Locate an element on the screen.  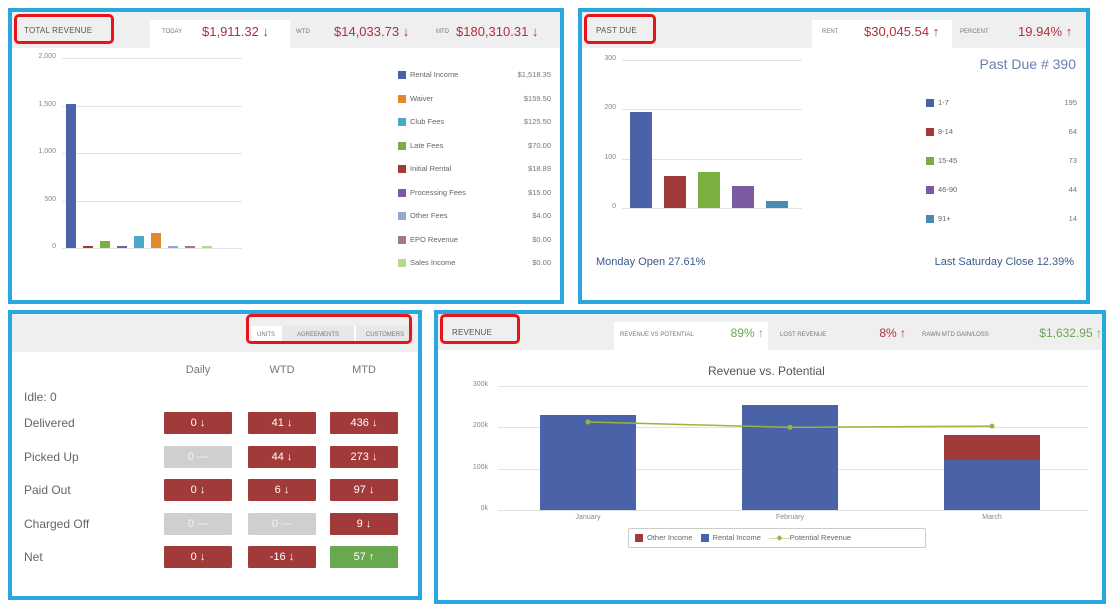
y-tick: 500 is located at coordinates (50, 199).